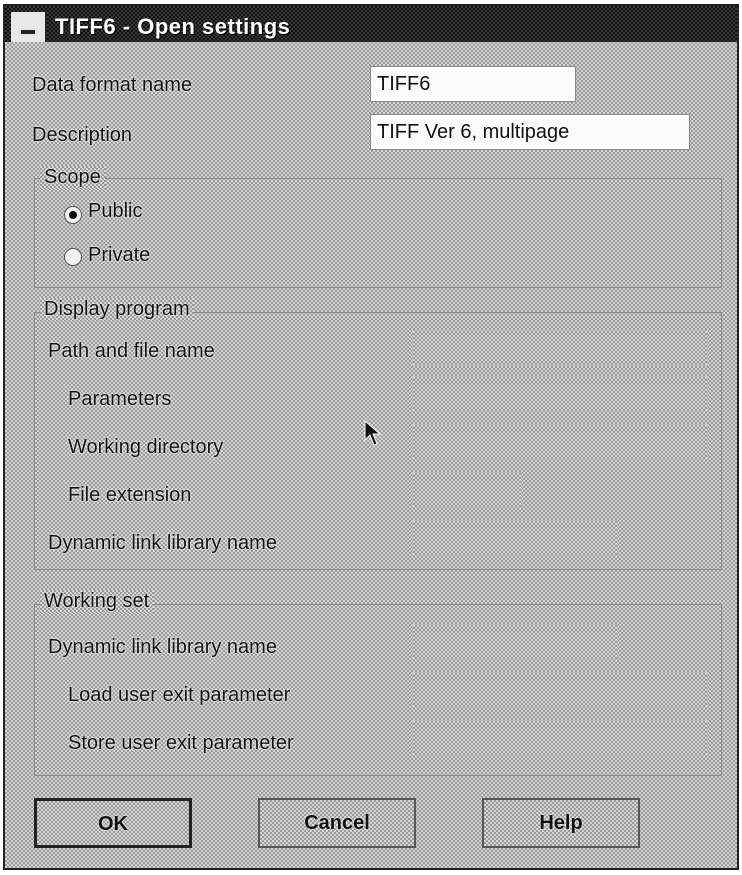 The width and height of the screenshot is (742, 875). What do you see at coordinates (530, 132) in the screenshot?
I see `description-field: TIFF Ver 6, multipage` at bounding box center [530, 132].